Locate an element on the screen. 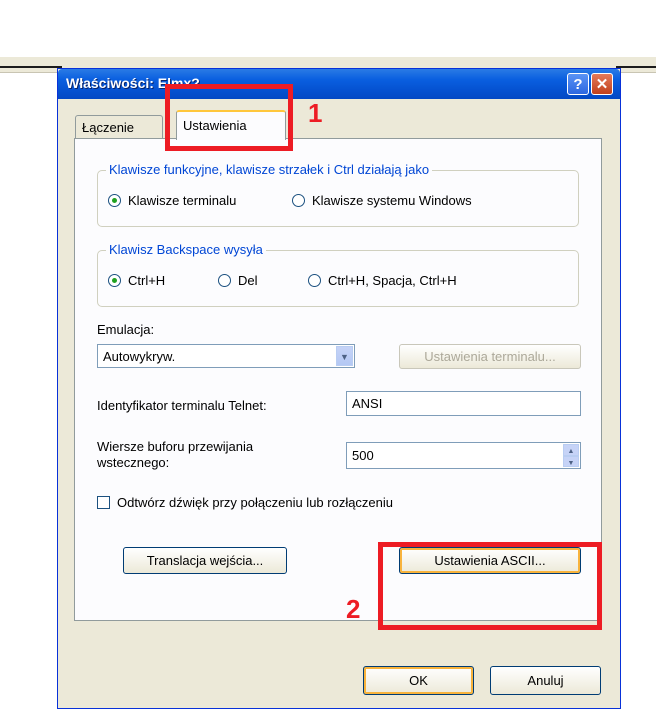 The height and width of the screenshot is (709, 656). scrollback-stepper: 500 ▲ ▼ is located at coordinates (463, 455).